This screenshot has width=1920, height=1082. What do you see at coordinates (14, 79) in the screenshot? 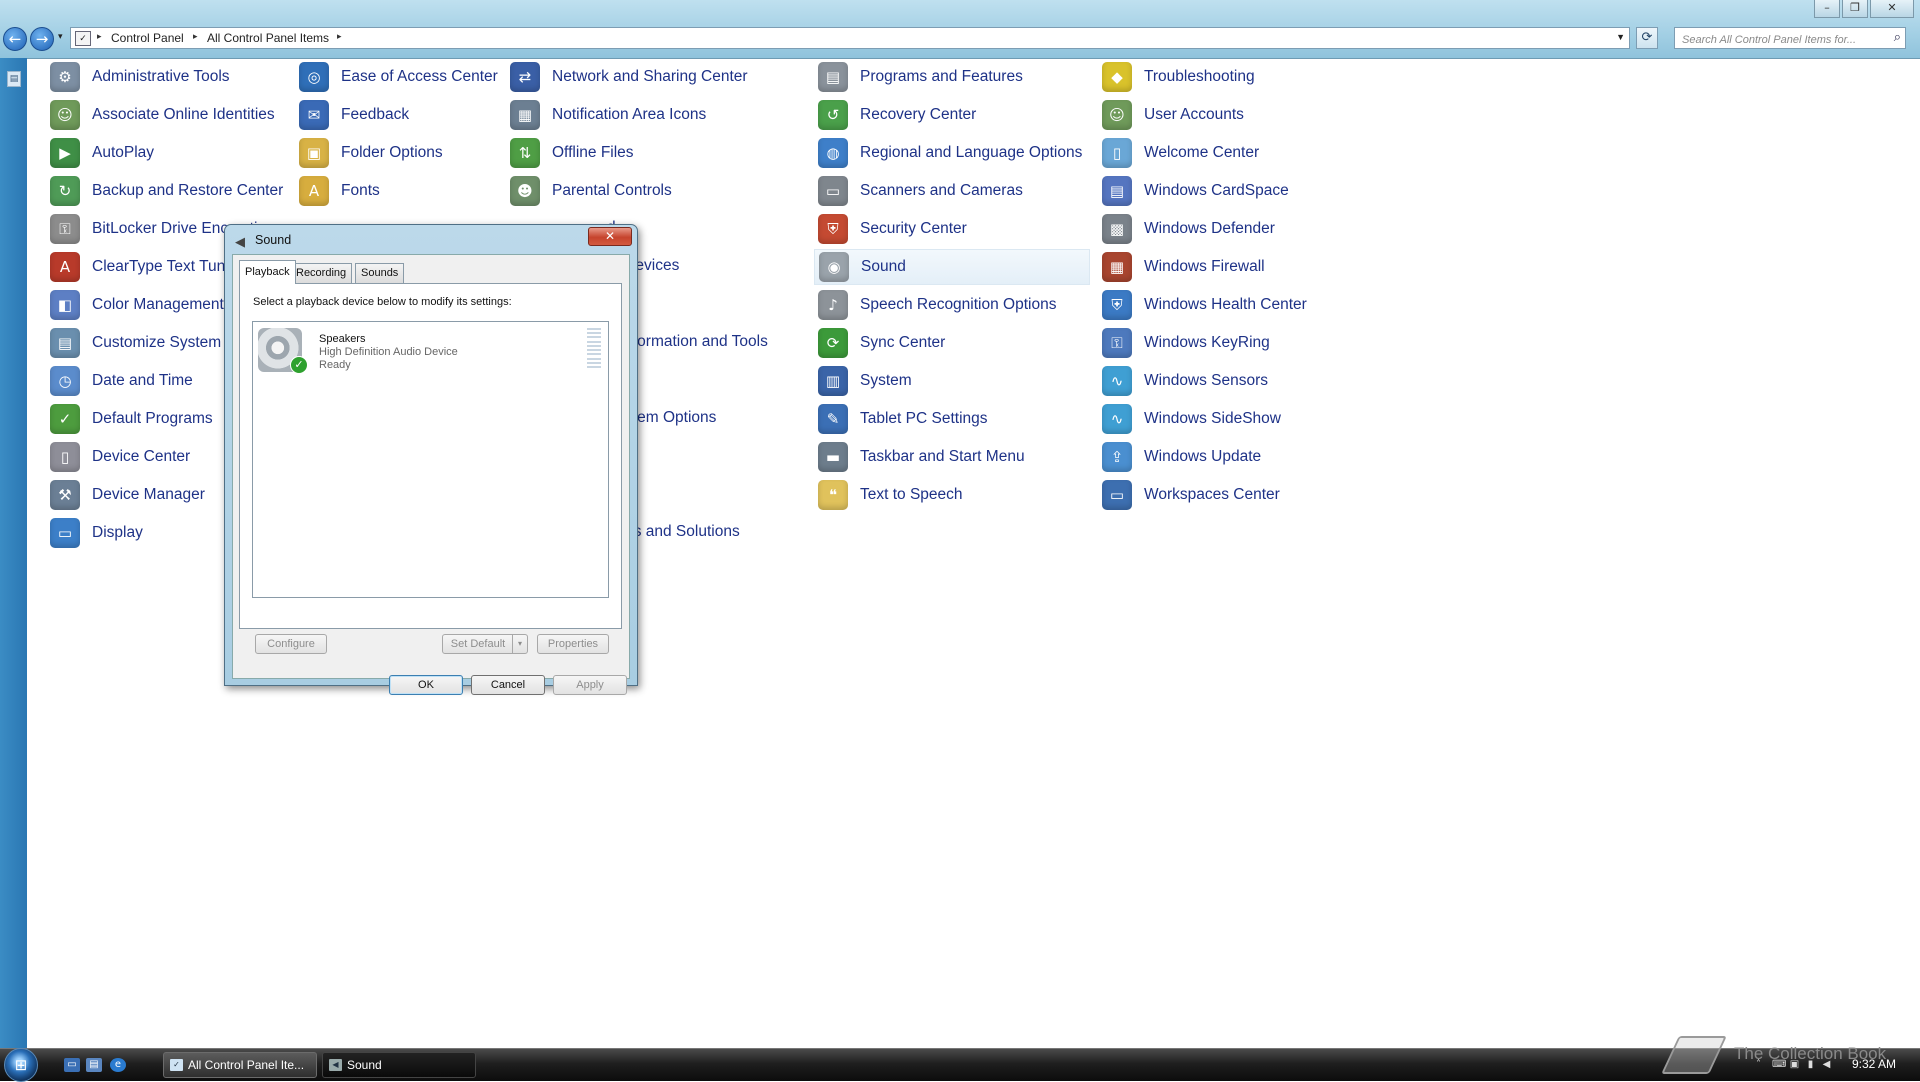
I see `navigation-pane-icon: ▤` at bounding box center [14, 79].